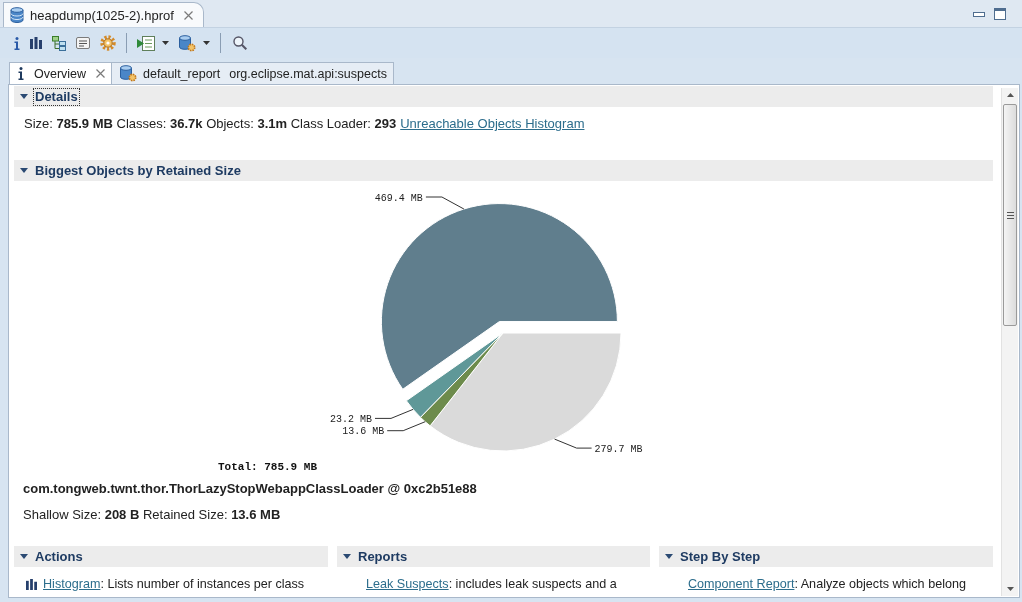 Image resolution: width=1022 pixels, height=602 pixels. I want to click on summary-text: Size: 785.9 MB Classes: 36.7k Objects: 3.1m Class Loader: 293, so click(210, 124).